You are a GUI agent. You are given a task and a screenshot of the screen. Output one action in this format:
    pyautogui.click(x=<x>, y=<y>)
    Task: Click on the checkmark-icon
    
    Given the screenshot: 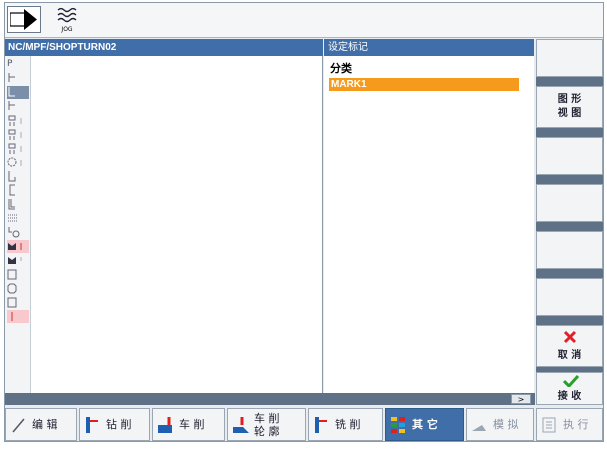 What is the action you would take?
    pyautogui.click(x=571, y=381)
    